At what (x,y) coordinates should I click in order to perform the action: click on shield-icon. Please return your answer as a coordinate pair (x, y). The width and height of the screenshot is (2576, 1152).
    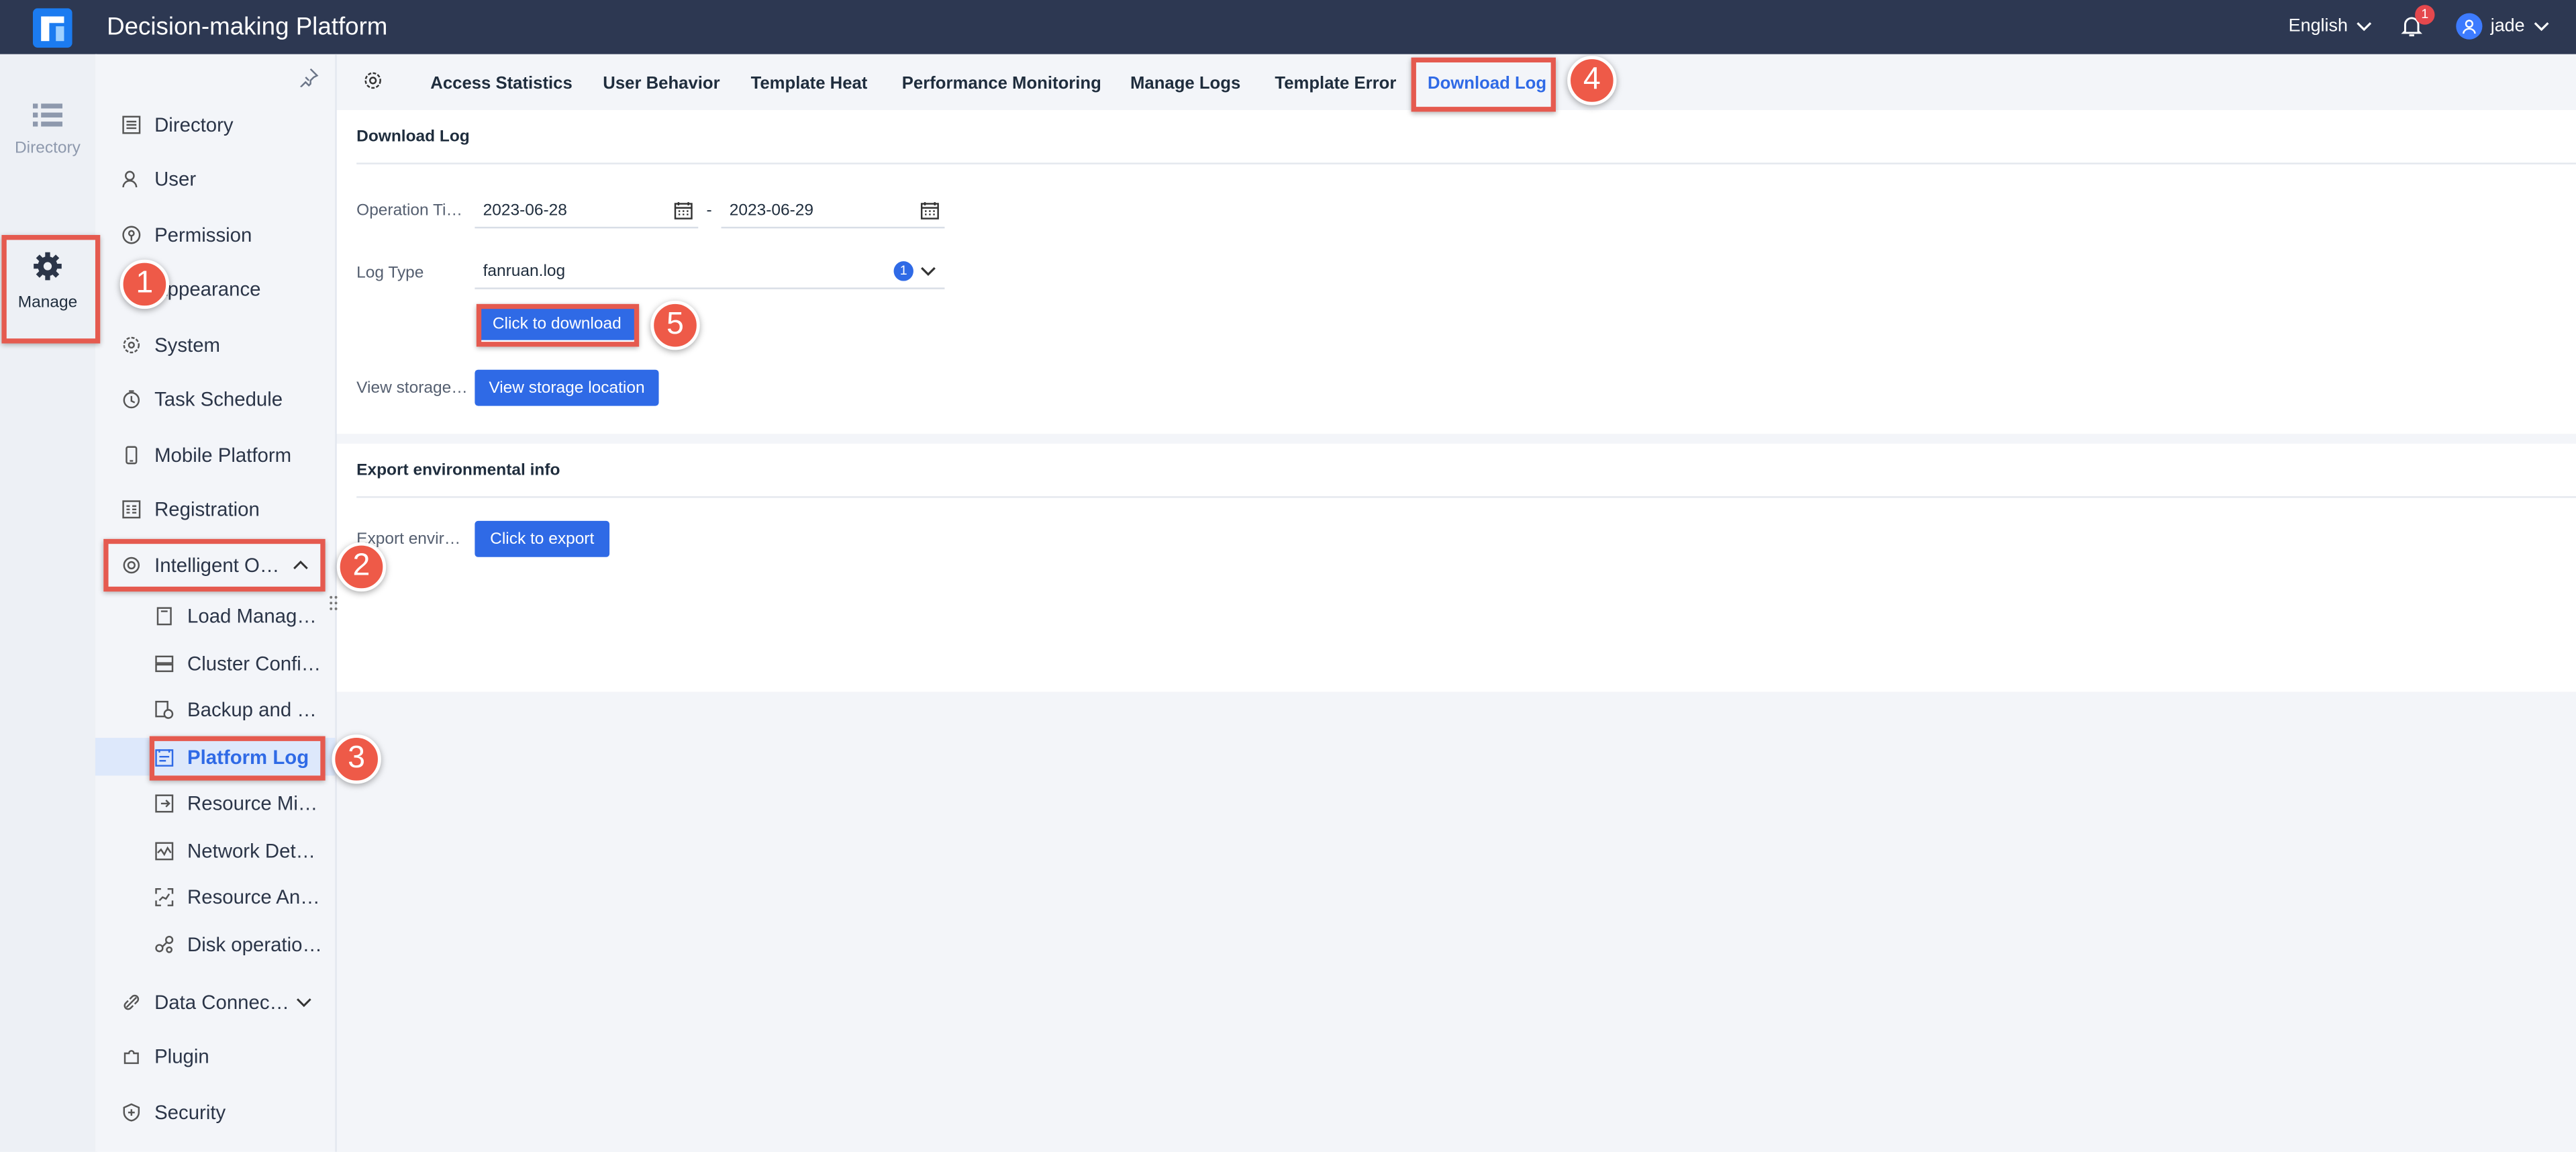
    Looking at the image, I should click on (131, 1112).